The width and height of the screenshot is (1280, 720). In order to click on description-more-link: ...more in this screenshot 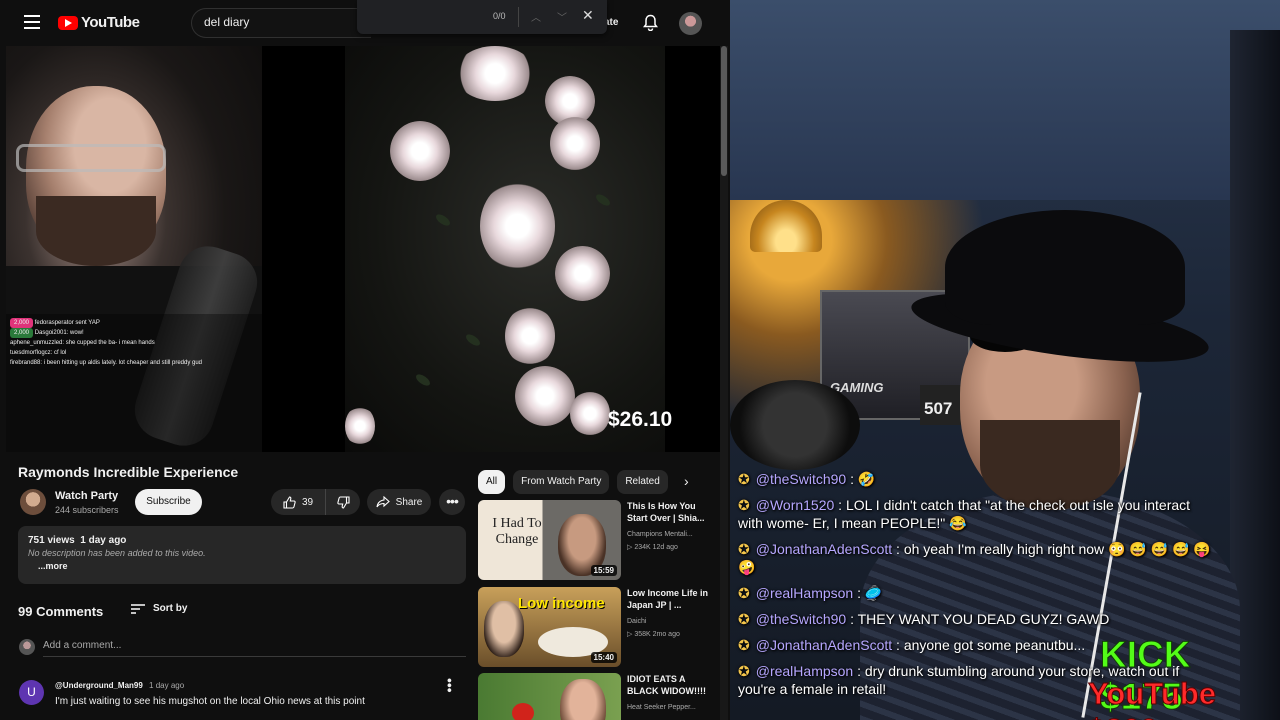, I will do `click(247, 566)`.